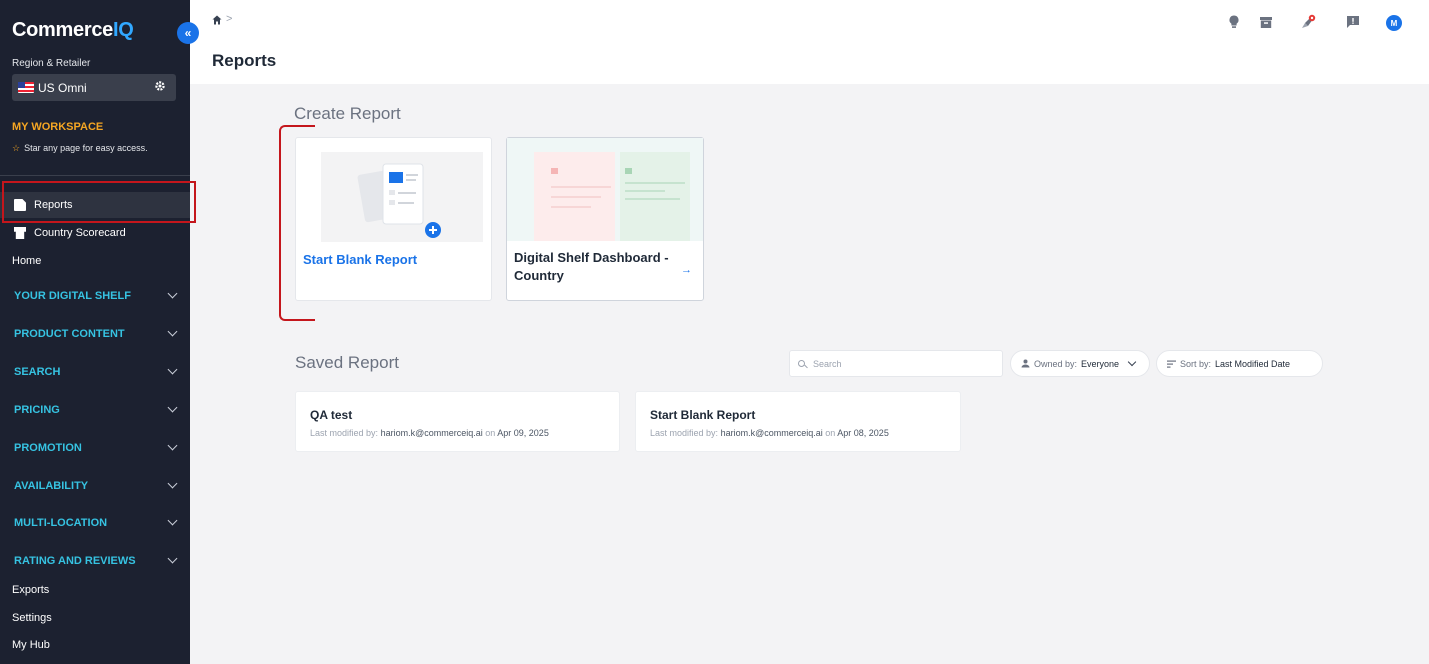 The height and width of the screenshot is (664, 1429). Describe the element at coordinates (95, 561) in the screenshot. I see `nav-section-rating-and-reviews: RATING AND REVIEWS` at that location.